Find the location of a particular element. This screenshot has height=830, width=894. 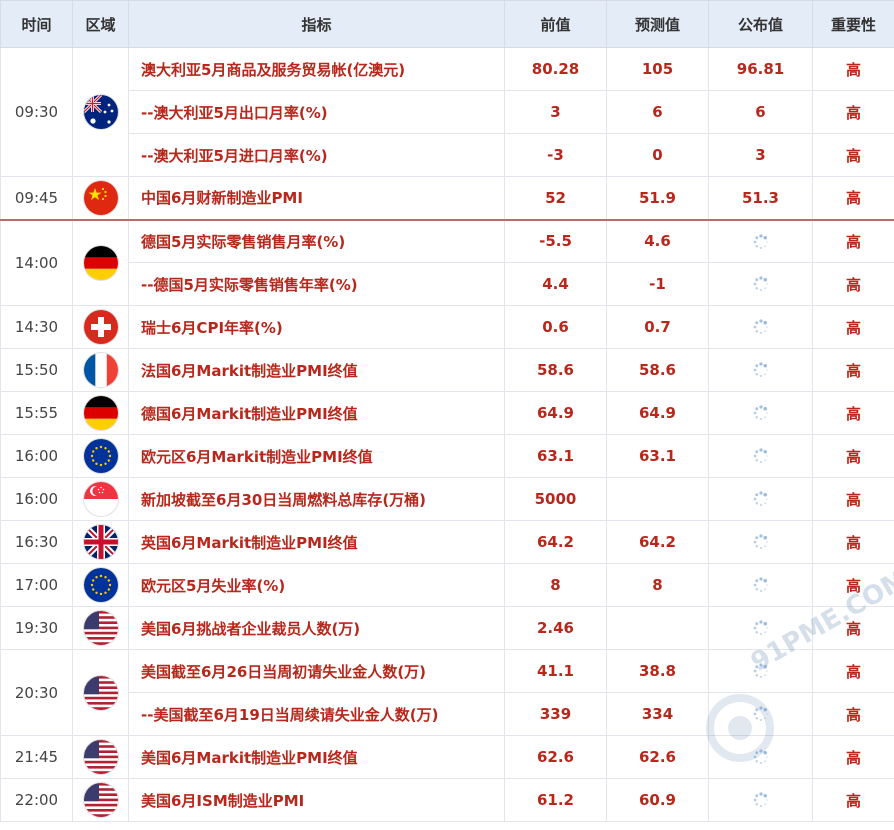

table-row: --澳大利亚5月出口月率(%) 3 6 6 高 is located at coordinates (447, 112).